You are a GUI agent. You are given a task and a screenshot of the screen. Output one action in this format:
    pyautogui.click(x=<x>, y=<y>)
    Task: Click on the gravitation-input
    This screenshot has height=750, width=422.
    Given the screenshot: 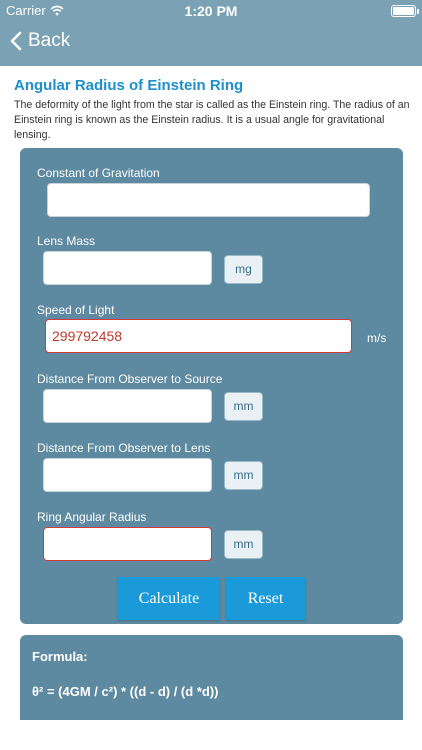 What is the action you would take?
    pyautogui.click(x=208, y=200)
    